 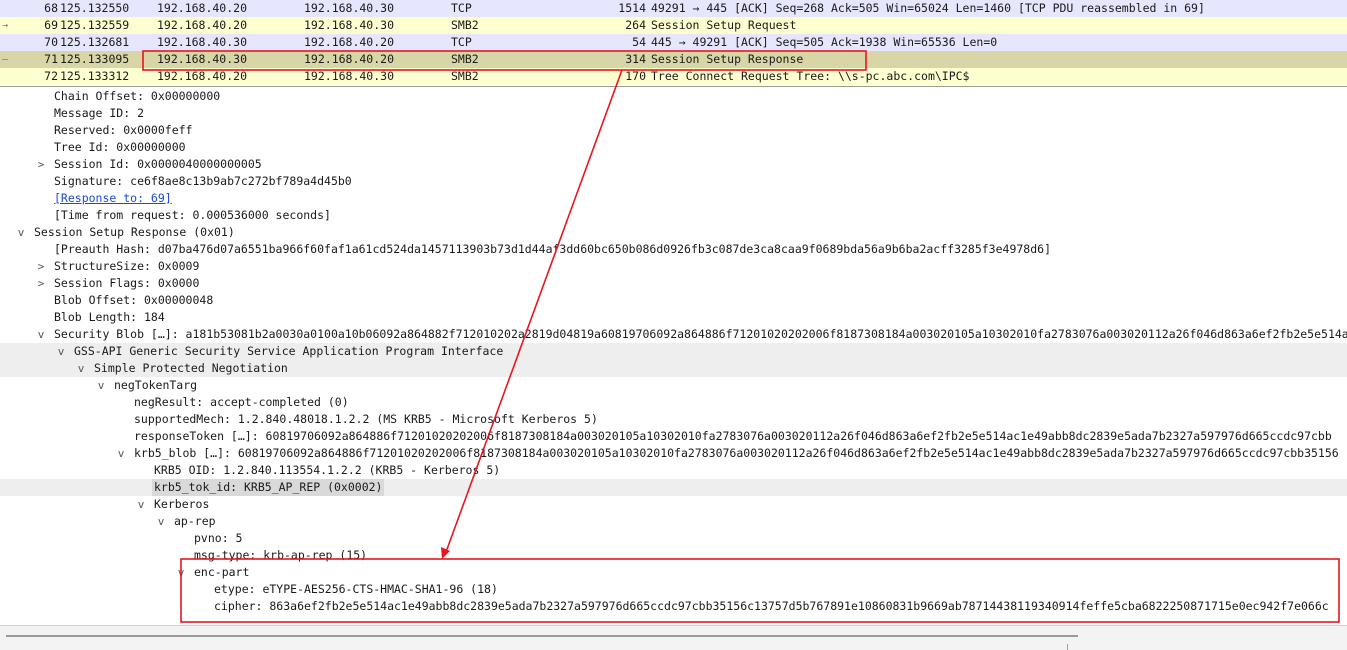 I want to click on field-blob-offset: Blob Offset: 0x00000048, so click(x=134, y=300).